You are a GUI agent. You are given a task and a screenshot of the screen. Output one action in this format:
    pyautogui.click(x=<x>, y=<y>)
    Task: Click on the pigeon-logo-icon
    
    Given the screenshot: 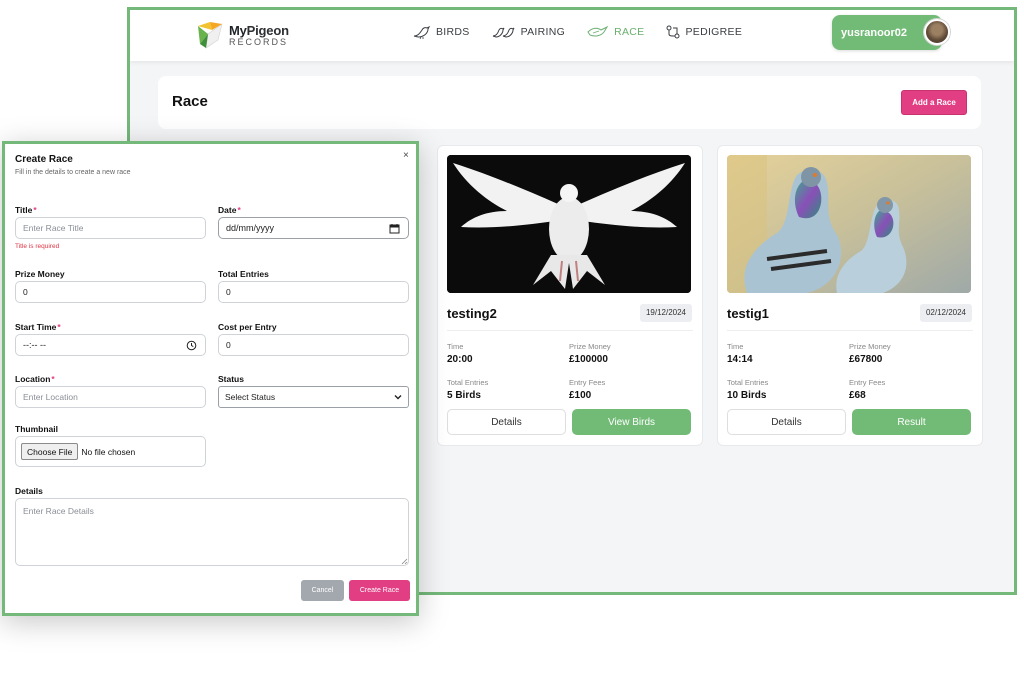 What is the action you would take?
    pyautogui.click(x=211, y=35)
    